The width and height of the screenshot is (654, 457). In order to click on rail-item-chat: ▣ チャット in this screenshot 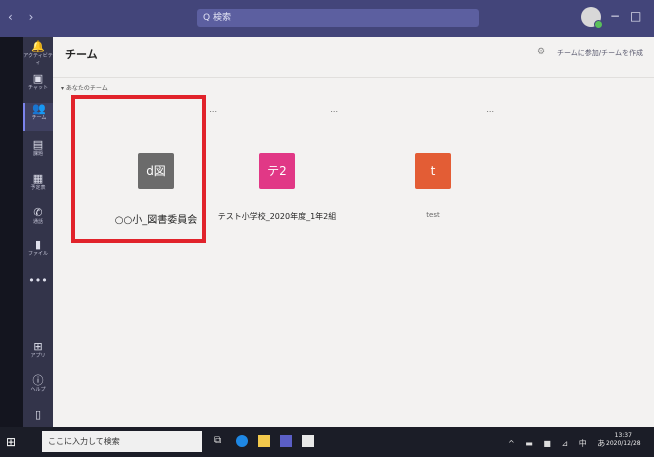, I will do `click(38, 82)`.